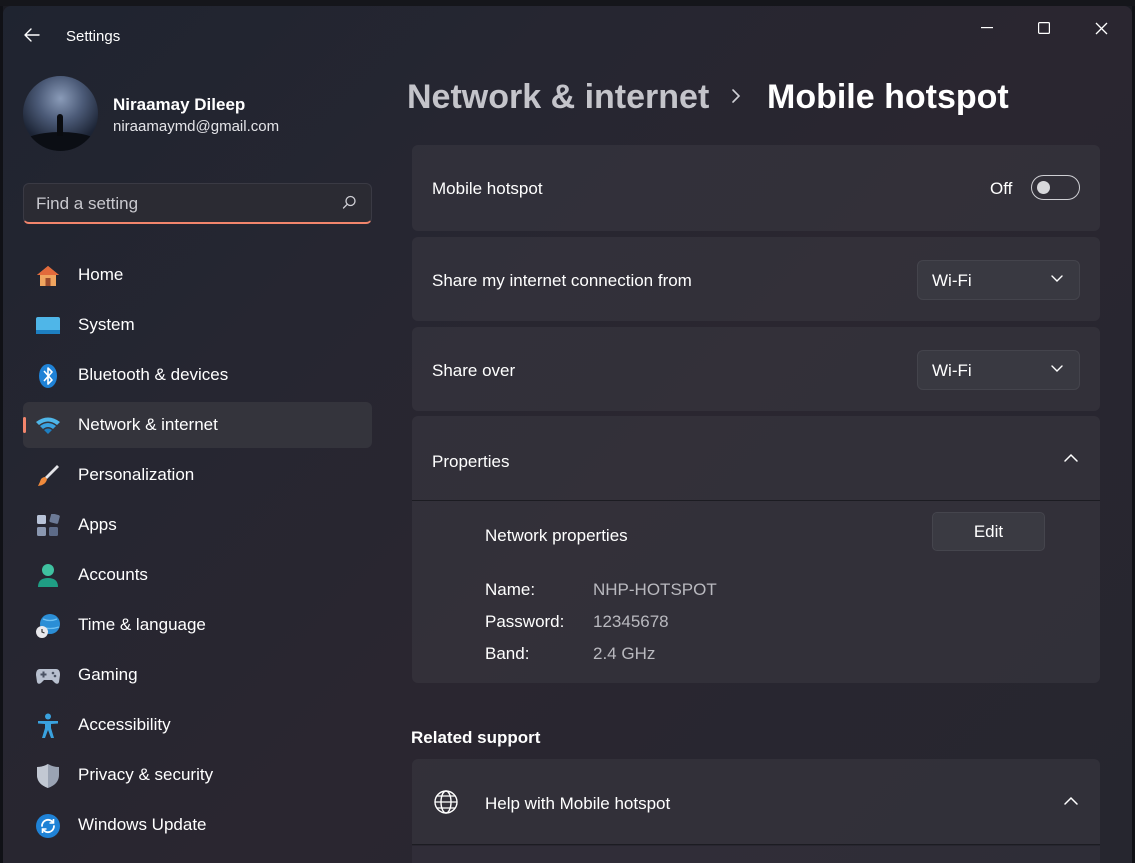 This screenshot has height=863, width=1135. Describe the element at coordinates (106, 324) in the screenshot. I see `sidebar-item-label: System` at that location.